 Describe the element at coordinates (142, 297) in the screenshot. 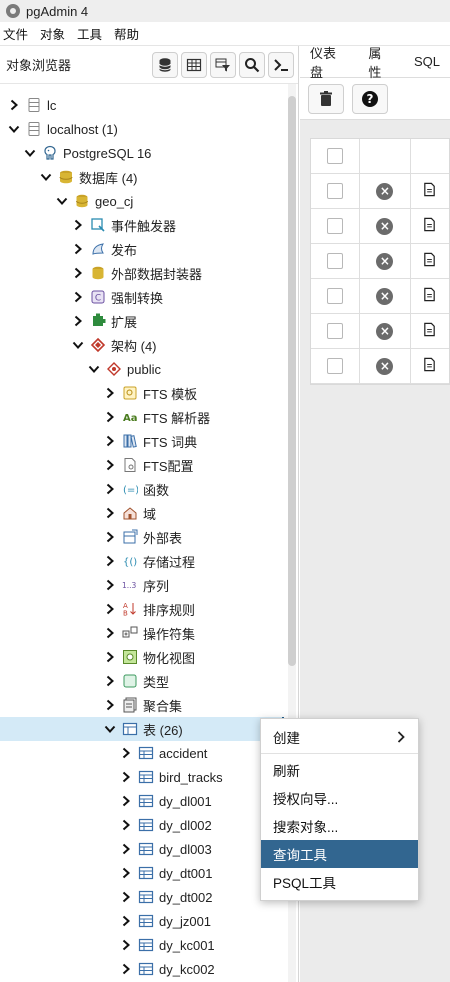

I see `tree-node: C 强制转换` at that location.